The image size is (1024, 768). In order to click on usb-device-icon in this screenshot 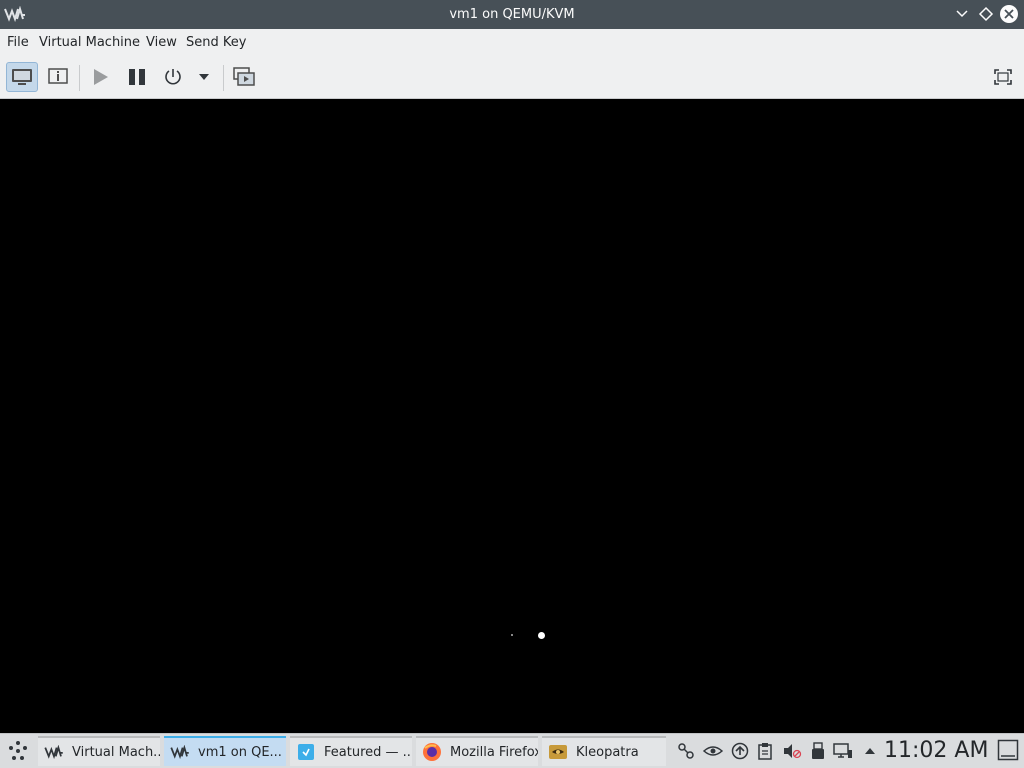, I will do `click(818, 751)`.